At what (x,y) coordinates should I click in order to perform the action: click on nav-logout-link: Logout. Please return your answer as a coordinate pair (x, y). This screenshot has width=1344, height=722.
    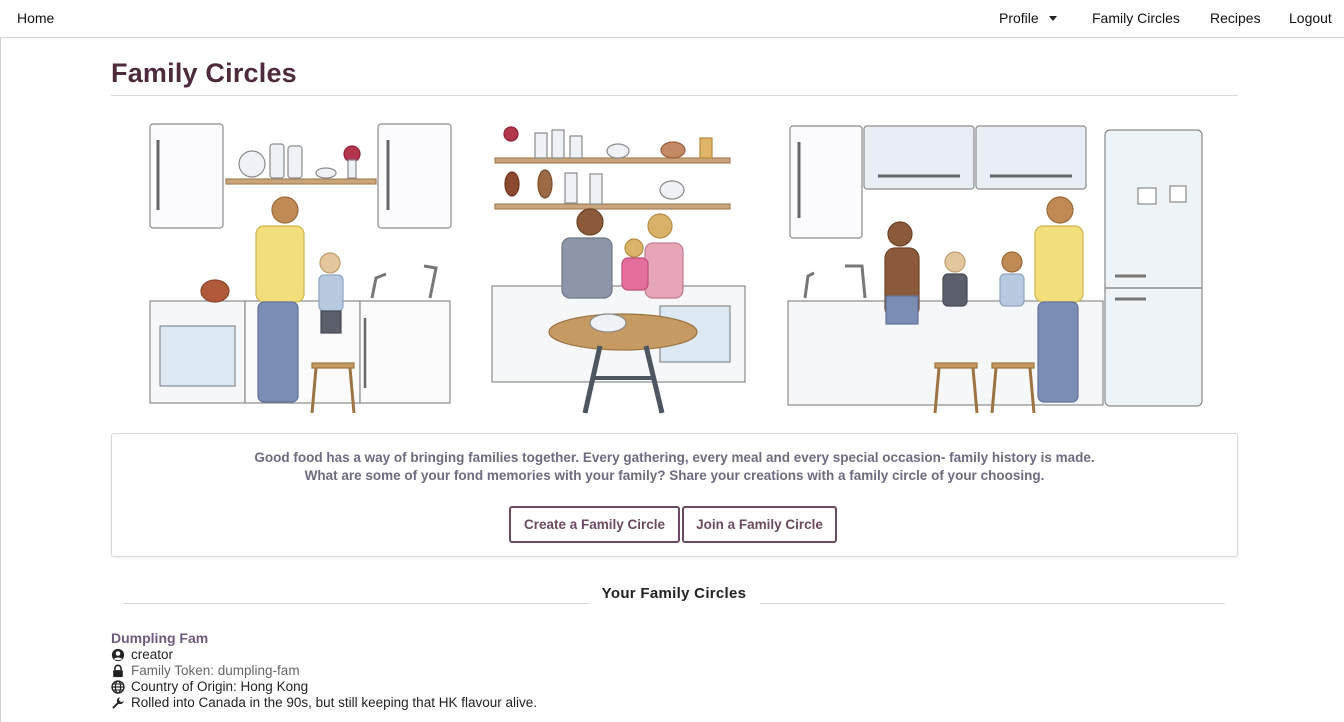
    Looking at the image, I should click on (1310, 18).